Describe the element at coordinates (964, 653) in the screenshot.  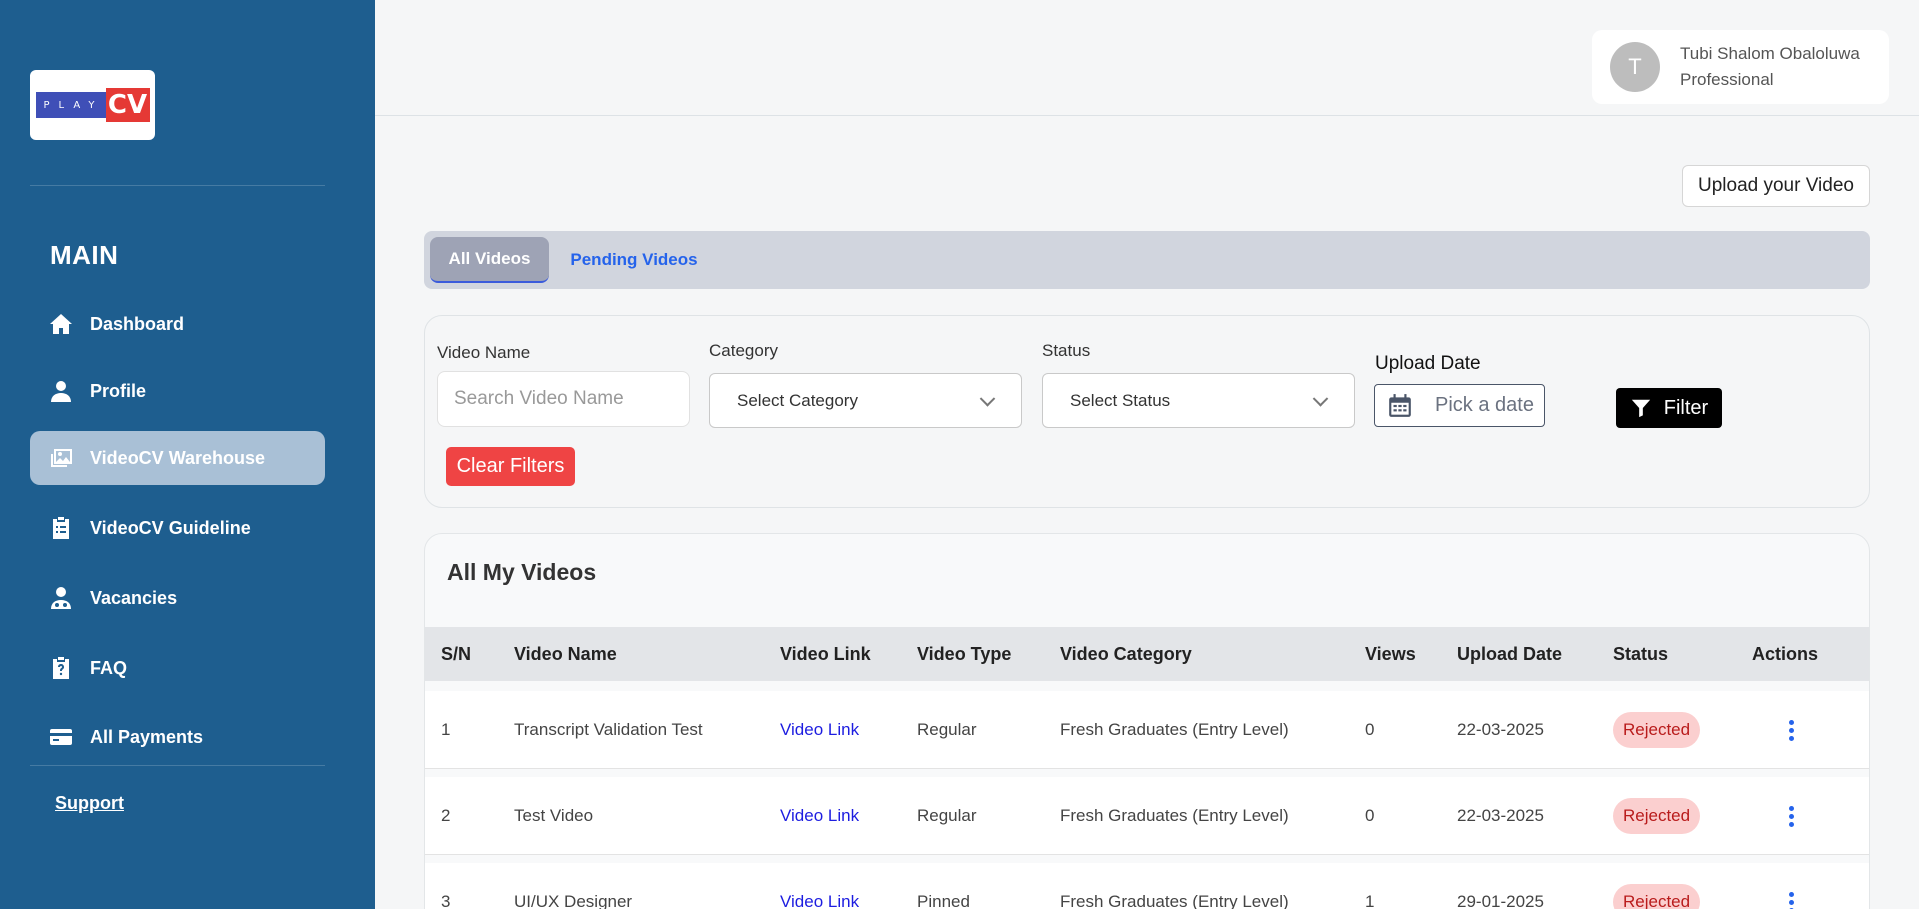
I see `column-header-video-type: Video Type` at that location.